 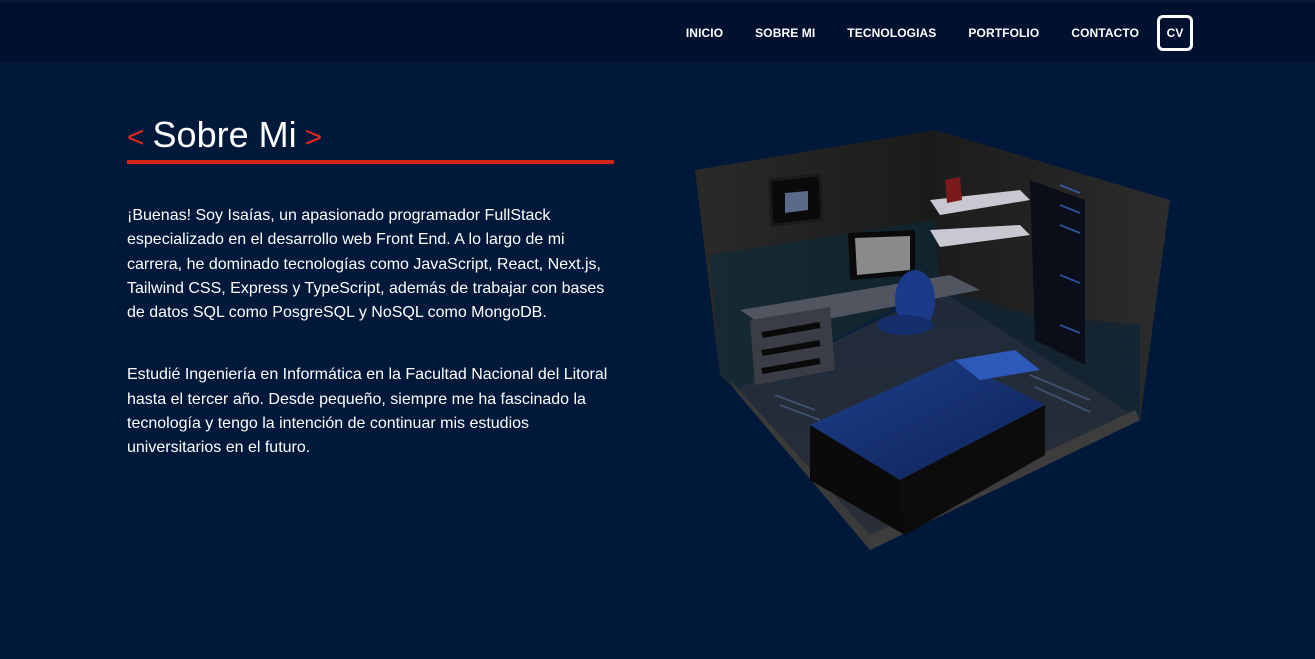 What do you see at coordinates (785, 33) in the screenshot?
I see `nav-link-sobre-mi: SOBRE MI` at bounding box center [785, 33].